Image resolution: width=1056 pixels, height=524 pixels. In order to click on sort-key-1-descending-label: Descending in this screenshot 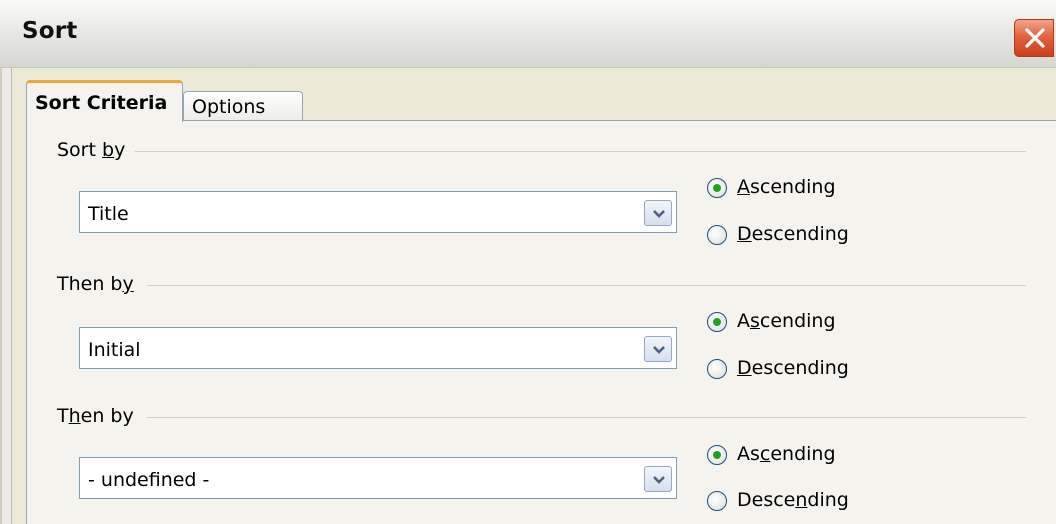, I will do `click(793, 234)`.